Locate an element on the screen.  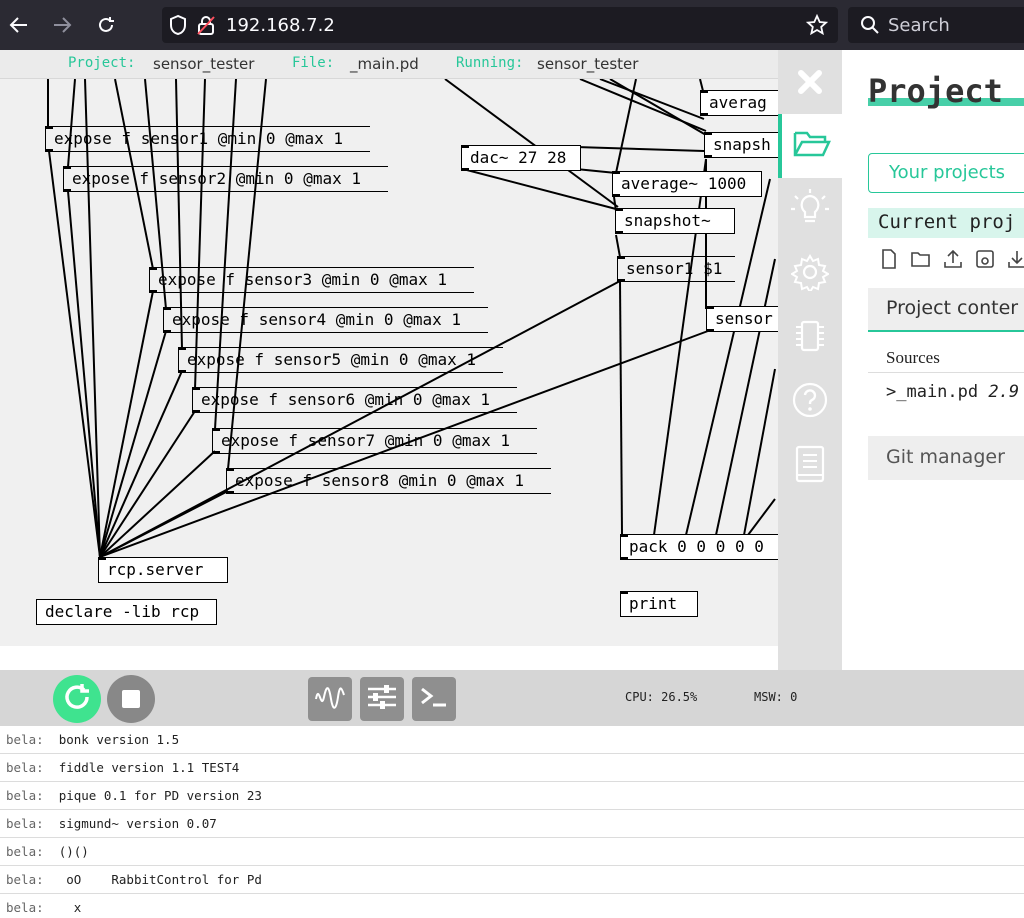
project-contents-section: Project conter is located at coordinates (946, 310).